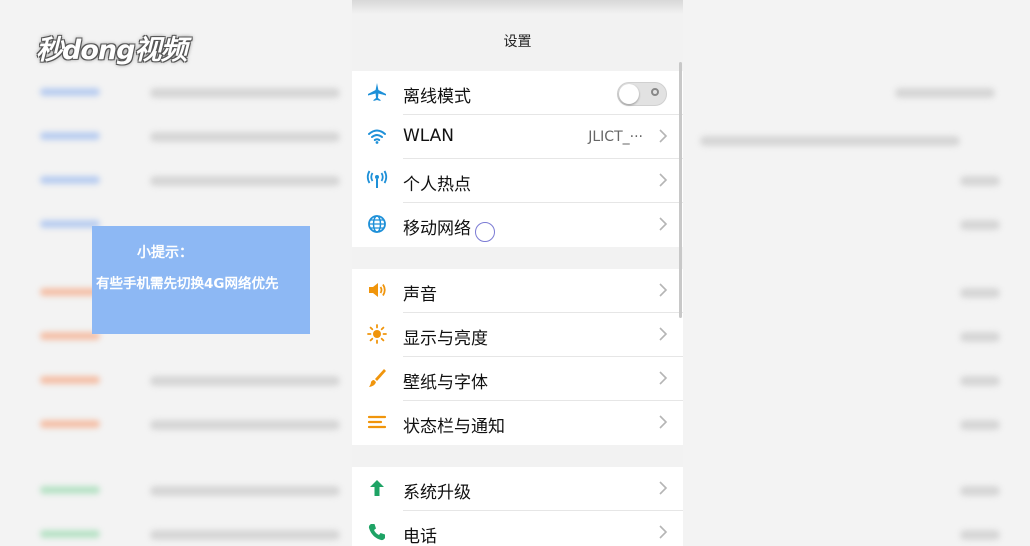 The height and width of the screenshot is (546, 1030). I want to click on tip-box: 小提示： 有些手机需先切换4G网络优先, so click(201, 280).